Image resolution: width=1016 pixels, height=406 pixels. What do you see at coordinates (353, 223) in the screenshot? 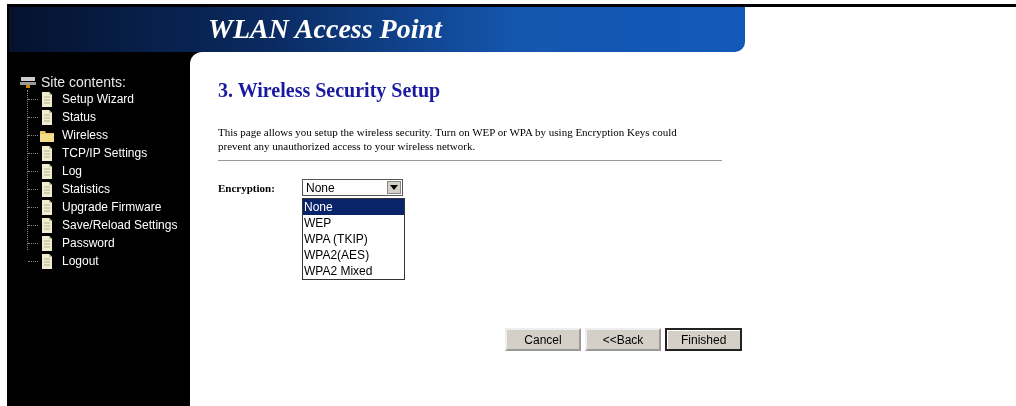
I see `dropdown-option: WEP` at bounding box center [353, 223].